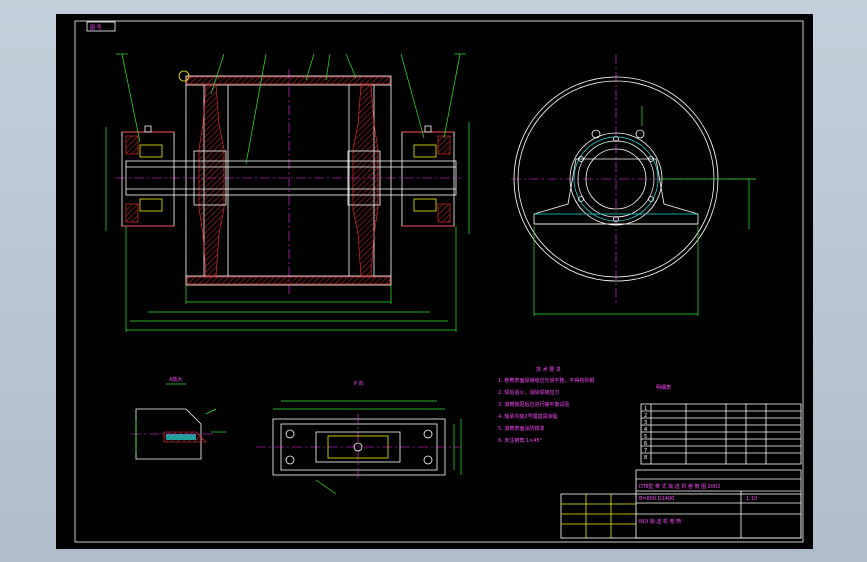 This screenshot has width=867, height=562. Describe the element at coordinates (721, 424) in the screenshot. I see `parts-list: 明细表 1 2 3 4 5 6 7 8` at that location.